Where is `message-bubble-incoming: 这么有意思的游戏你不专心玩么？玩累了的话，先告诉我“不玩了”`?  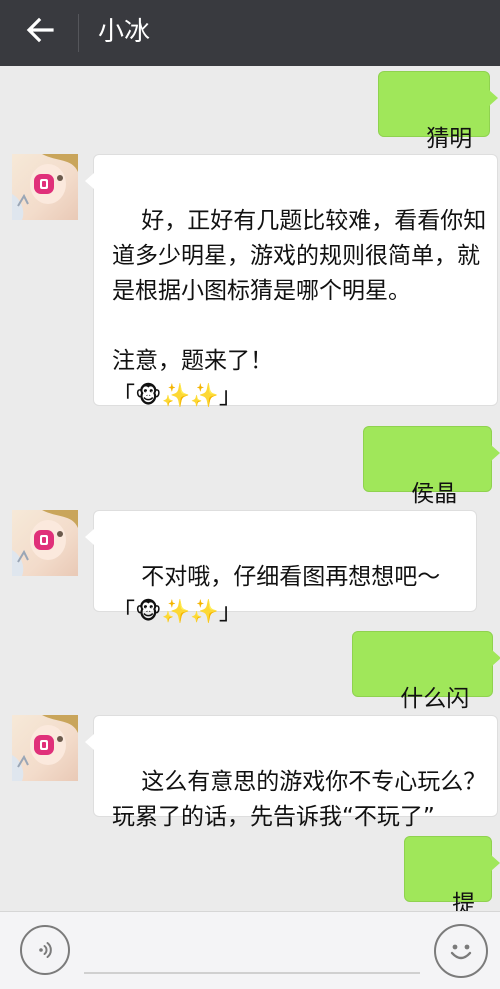 message-bubble-incoming: 这么有意思的游戏你不专心玩么？玩累了的话，先告诉我“不玩了” is located at coordinates (291, 772).